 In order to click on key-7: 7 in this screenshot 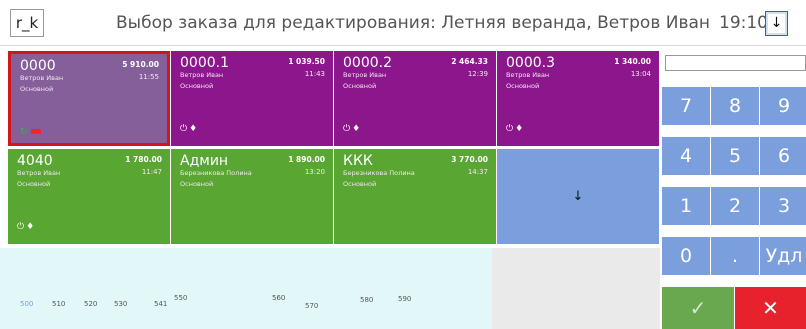, I will do `click(686, 106)`.